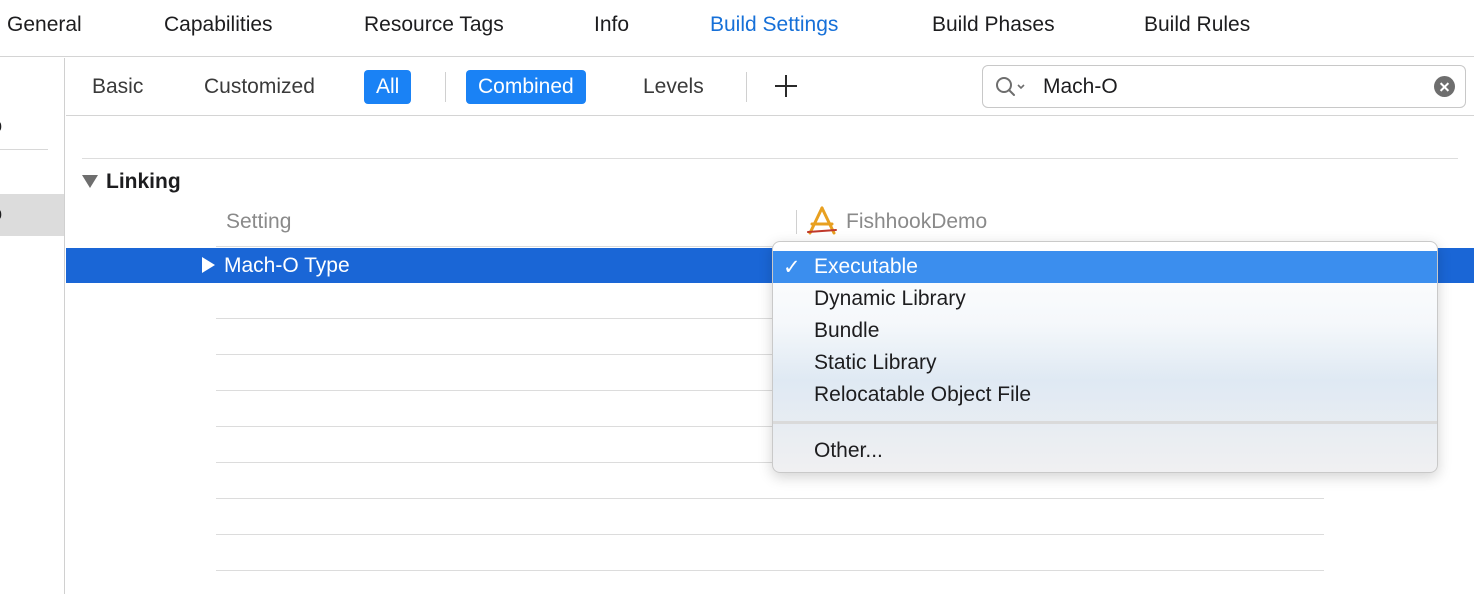  Describe the element at coordinates (822, 220) in the screenshot. I see `app-target-icon` at that location.